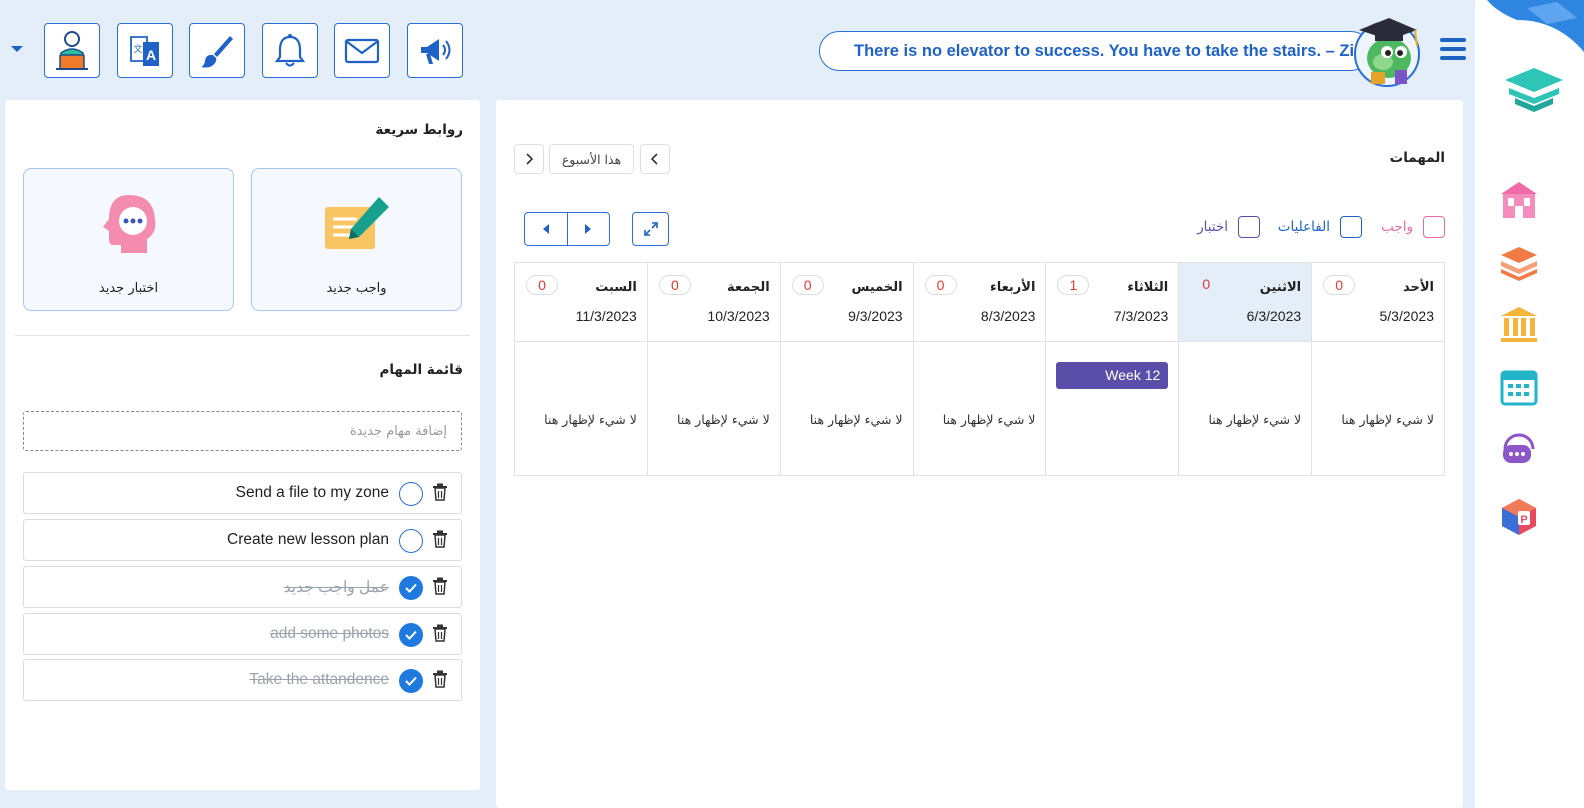 The image size is (1584, 808). I want to click on chat-icon, so click(1519, 448).